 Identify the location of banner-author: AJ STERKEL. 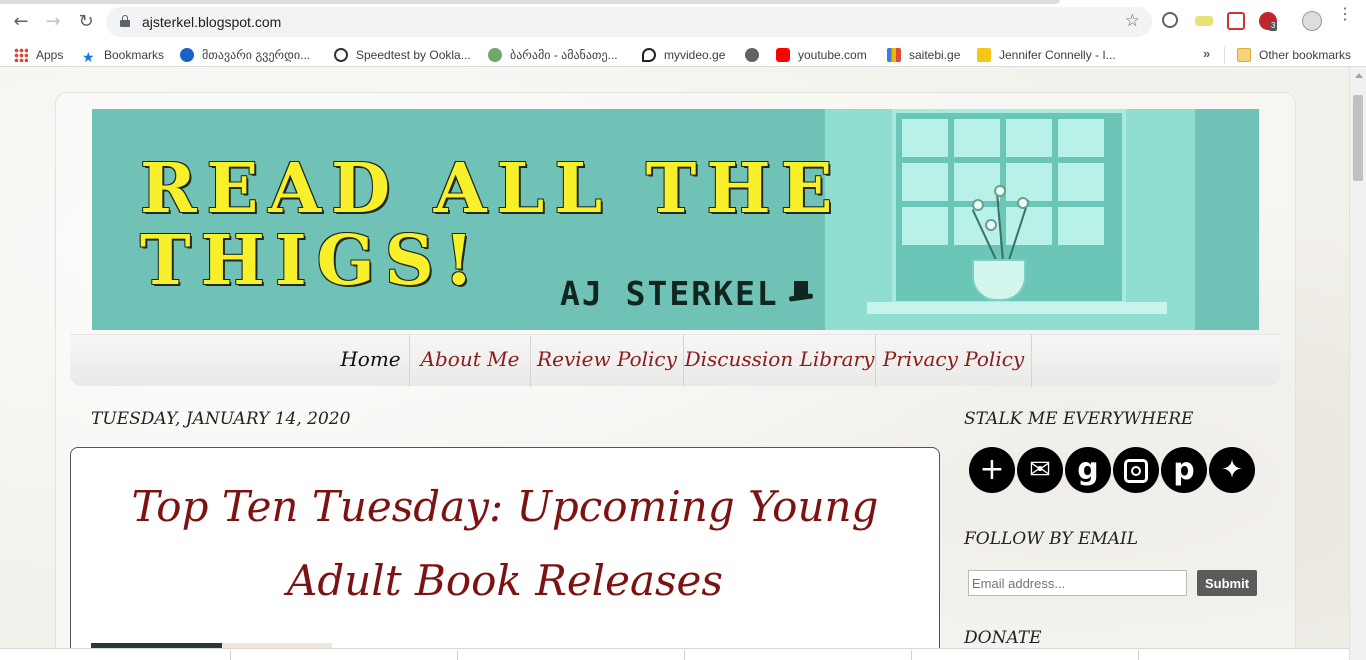
(669, 293).